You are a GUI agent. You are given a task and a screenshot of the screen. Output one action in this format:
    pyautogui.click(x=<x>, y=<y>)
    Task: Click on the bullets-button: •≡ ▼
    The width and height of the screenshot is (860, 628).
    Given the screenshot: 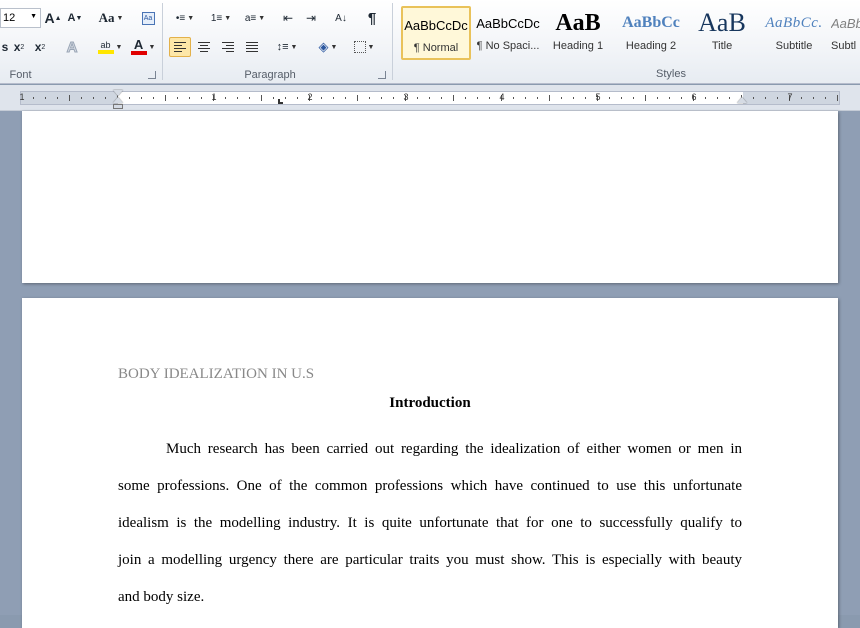 What is the action you would take?
    pyautogui.click(x=185, y=18)
    